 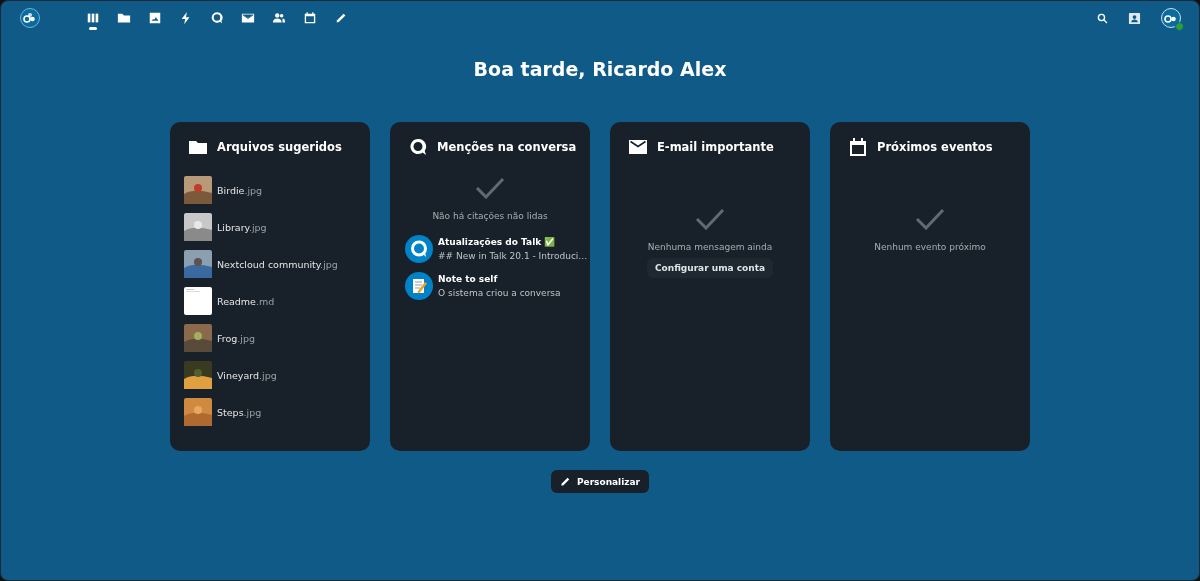 I want to click on file-item: Readme.md, so click(x=277, y=301).